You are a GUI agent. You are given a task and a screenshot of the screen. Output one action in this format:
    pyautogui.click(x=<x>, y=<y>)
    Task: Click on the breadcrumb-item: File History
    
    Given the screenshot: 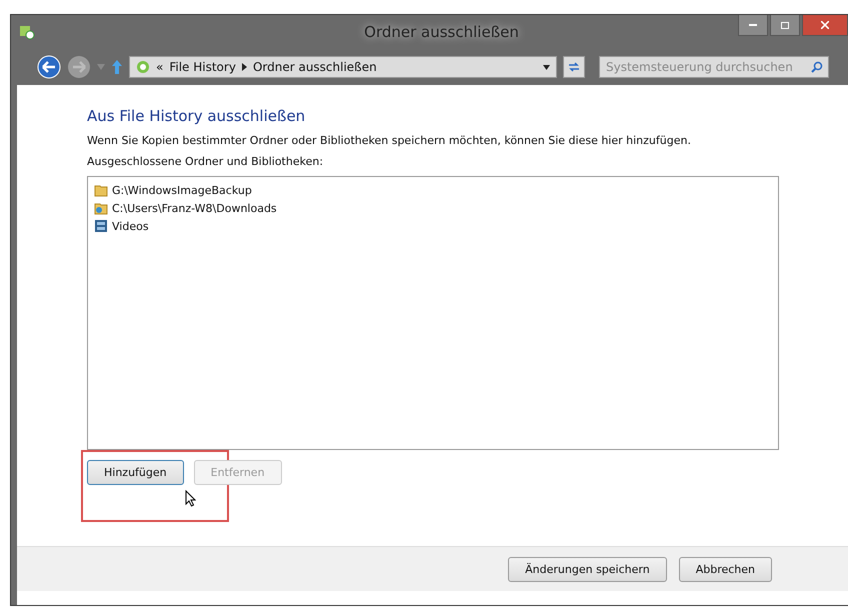 What is the action you would take?
    pyautogui.click(x=202, y=67)
    